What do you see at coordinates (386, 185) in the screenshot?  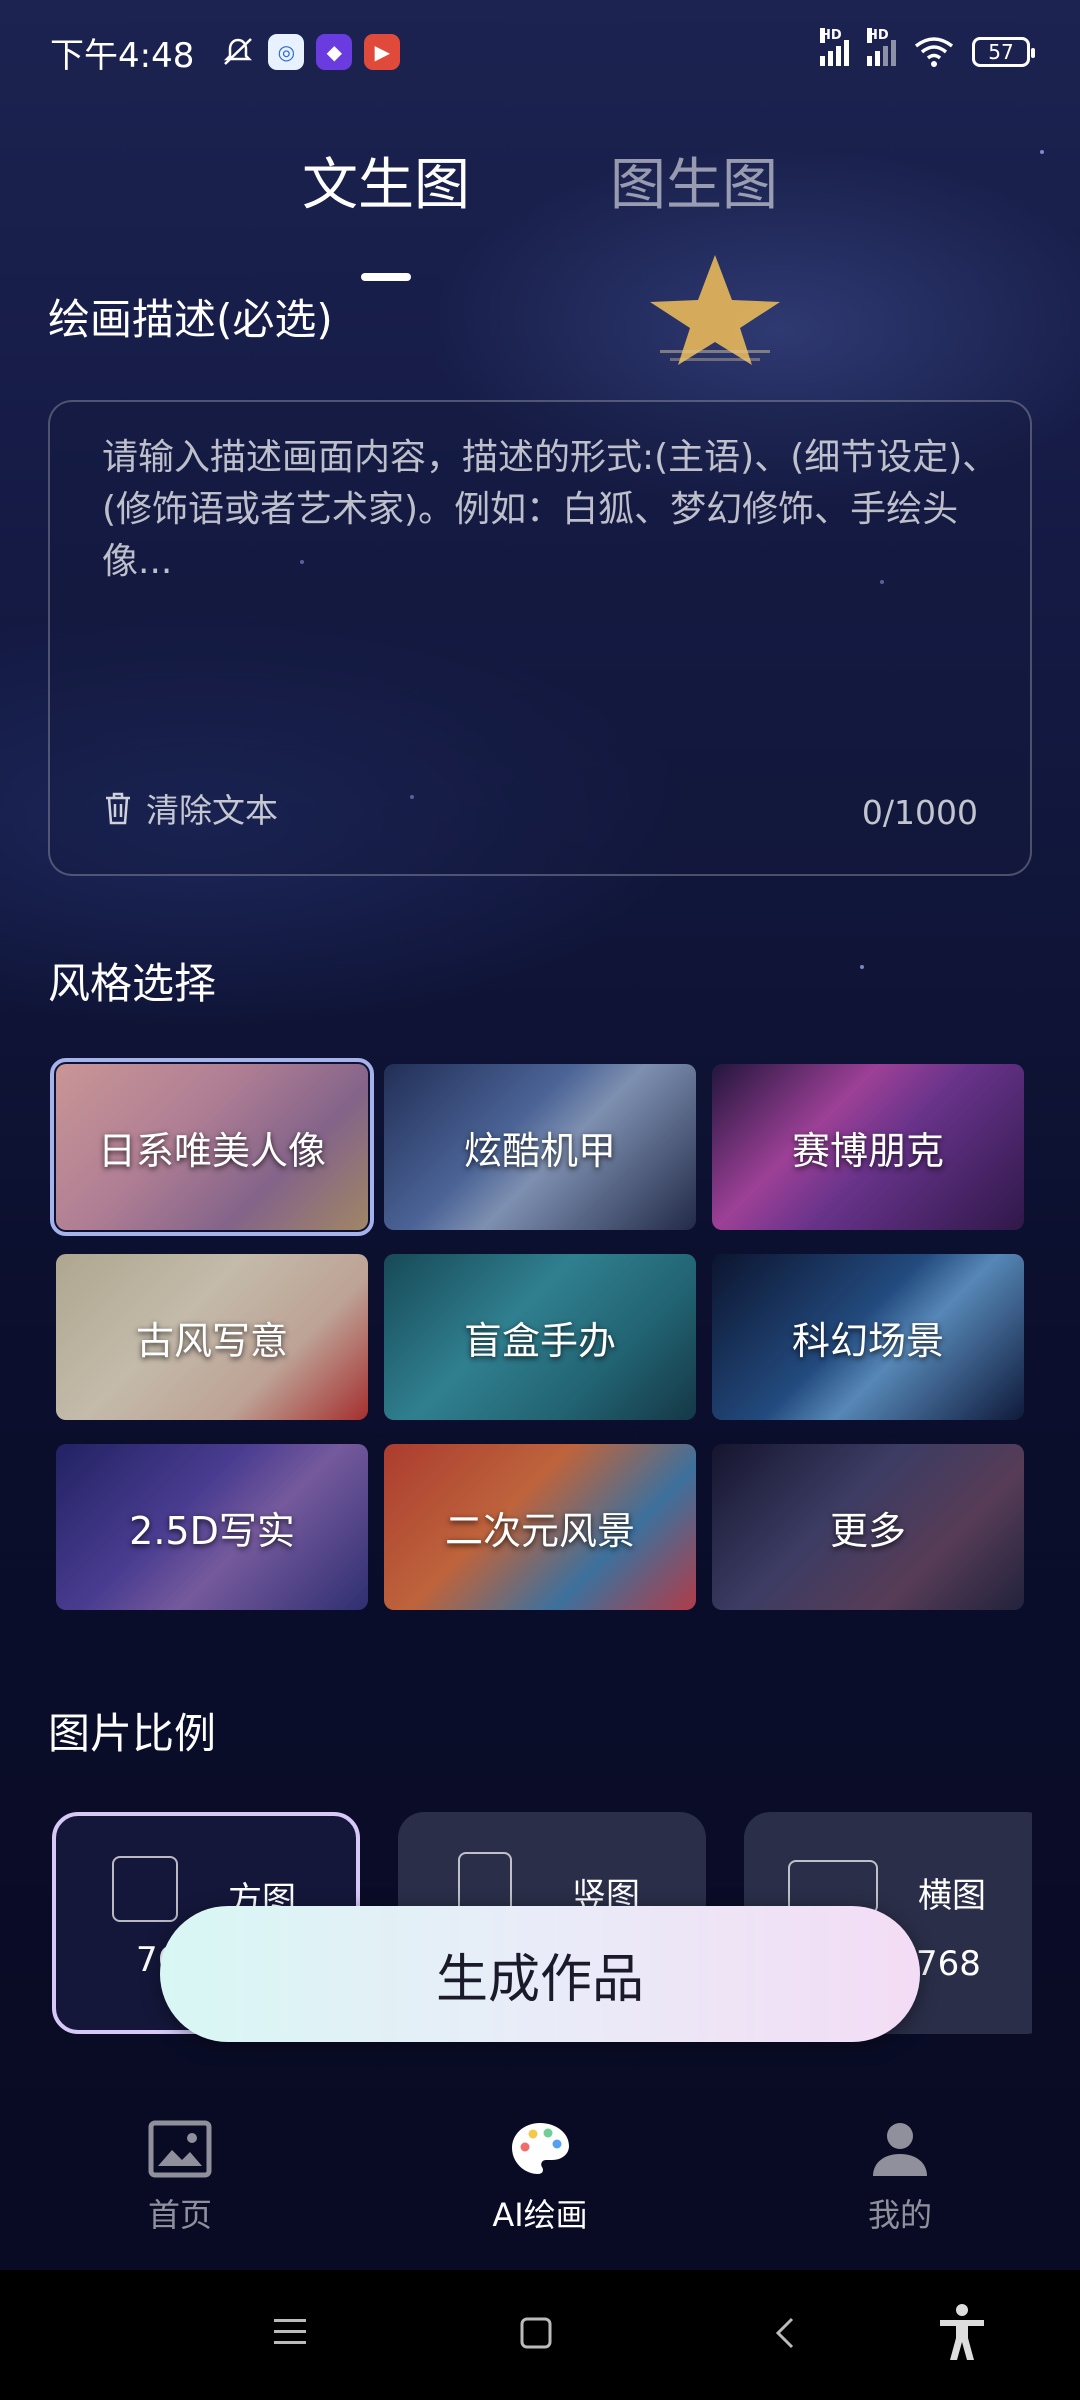 I see `tab-label: 文生图` at bounding box center [386, 185].